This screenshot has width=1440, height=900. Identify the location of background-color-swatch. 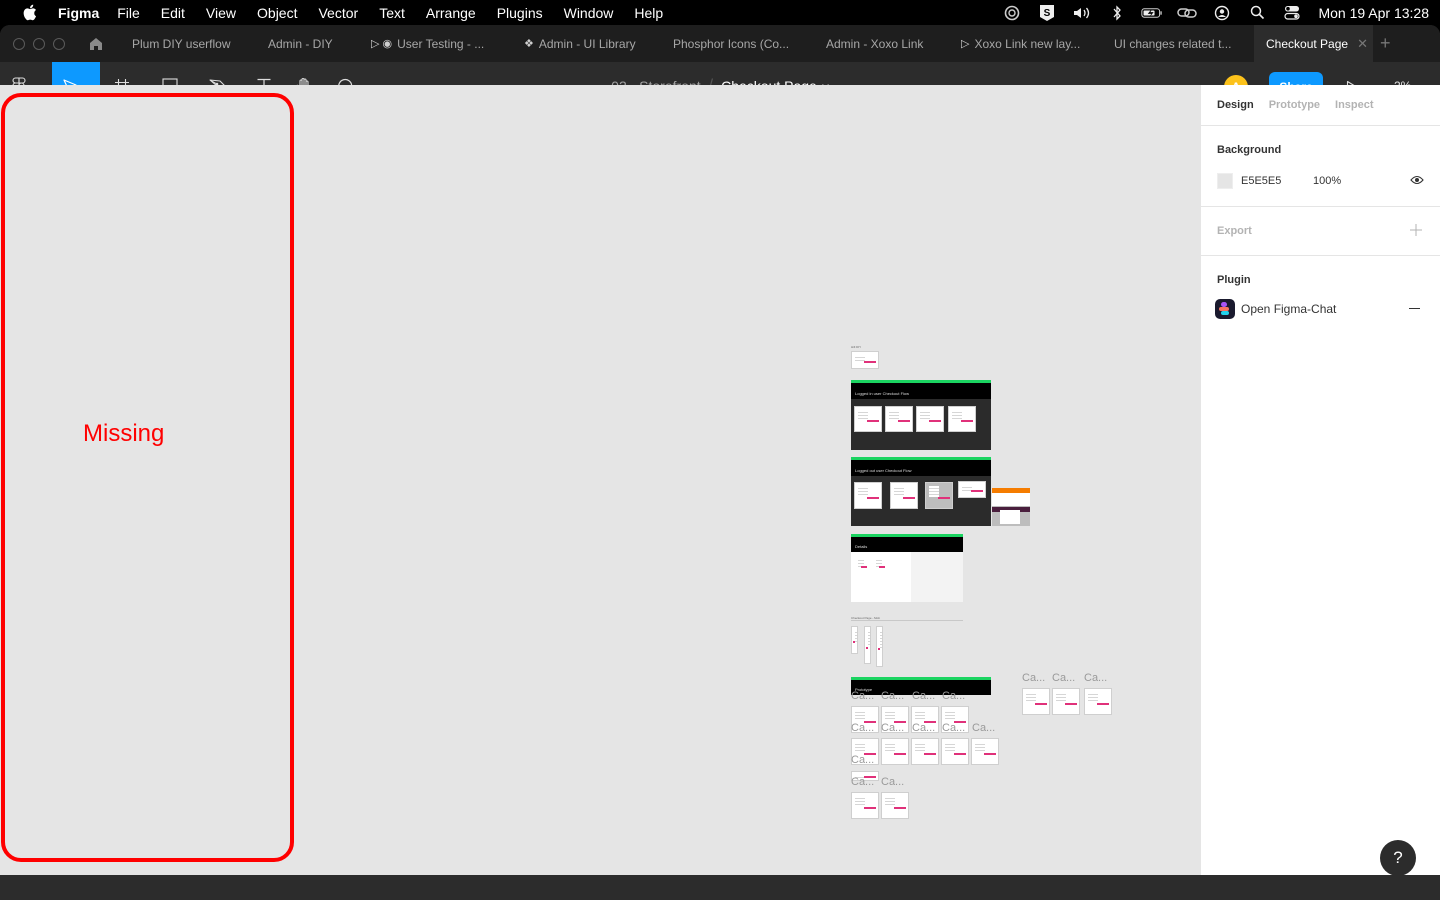
(1225, 181).